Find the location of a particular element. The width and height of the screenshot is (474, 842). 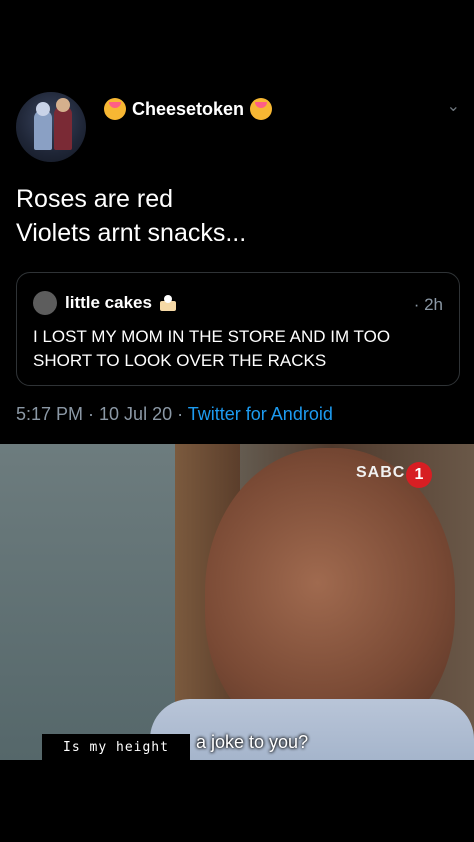

meme-caption-plain: a joke to you? is located at coordinates (252, 742).